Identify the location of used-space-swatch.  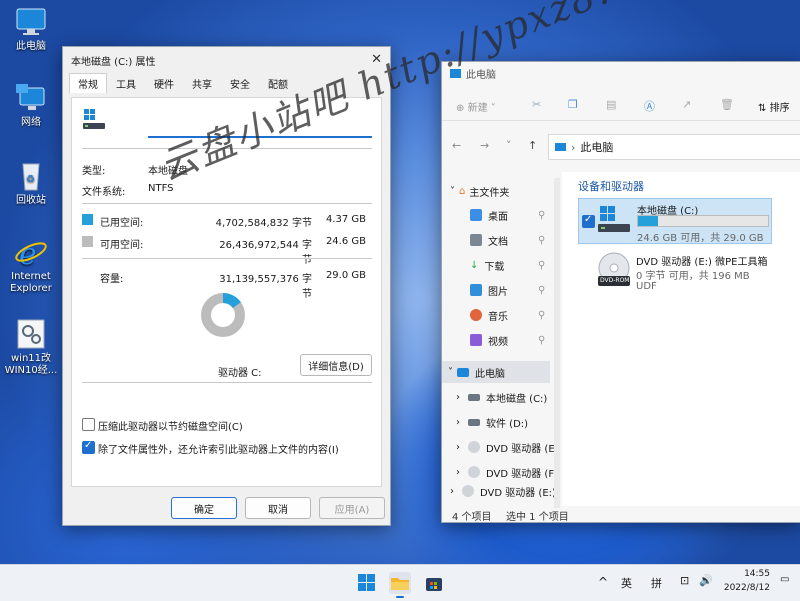
(87, 219).